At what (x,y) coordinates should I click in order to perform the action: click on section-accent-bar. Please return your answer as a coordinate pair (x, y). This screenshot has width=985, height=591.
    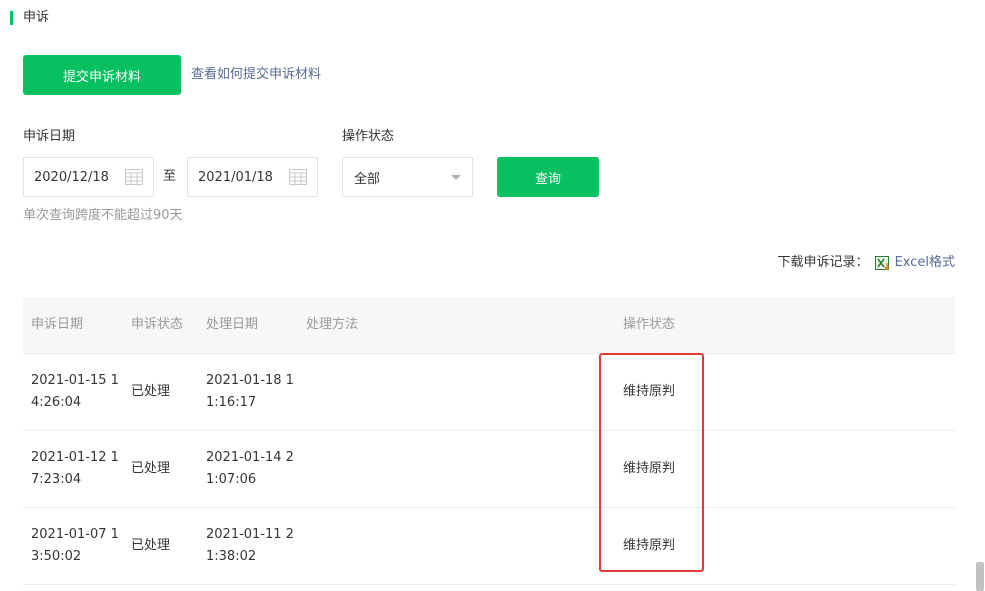
    Looking at the image, I should click on (11, 18).